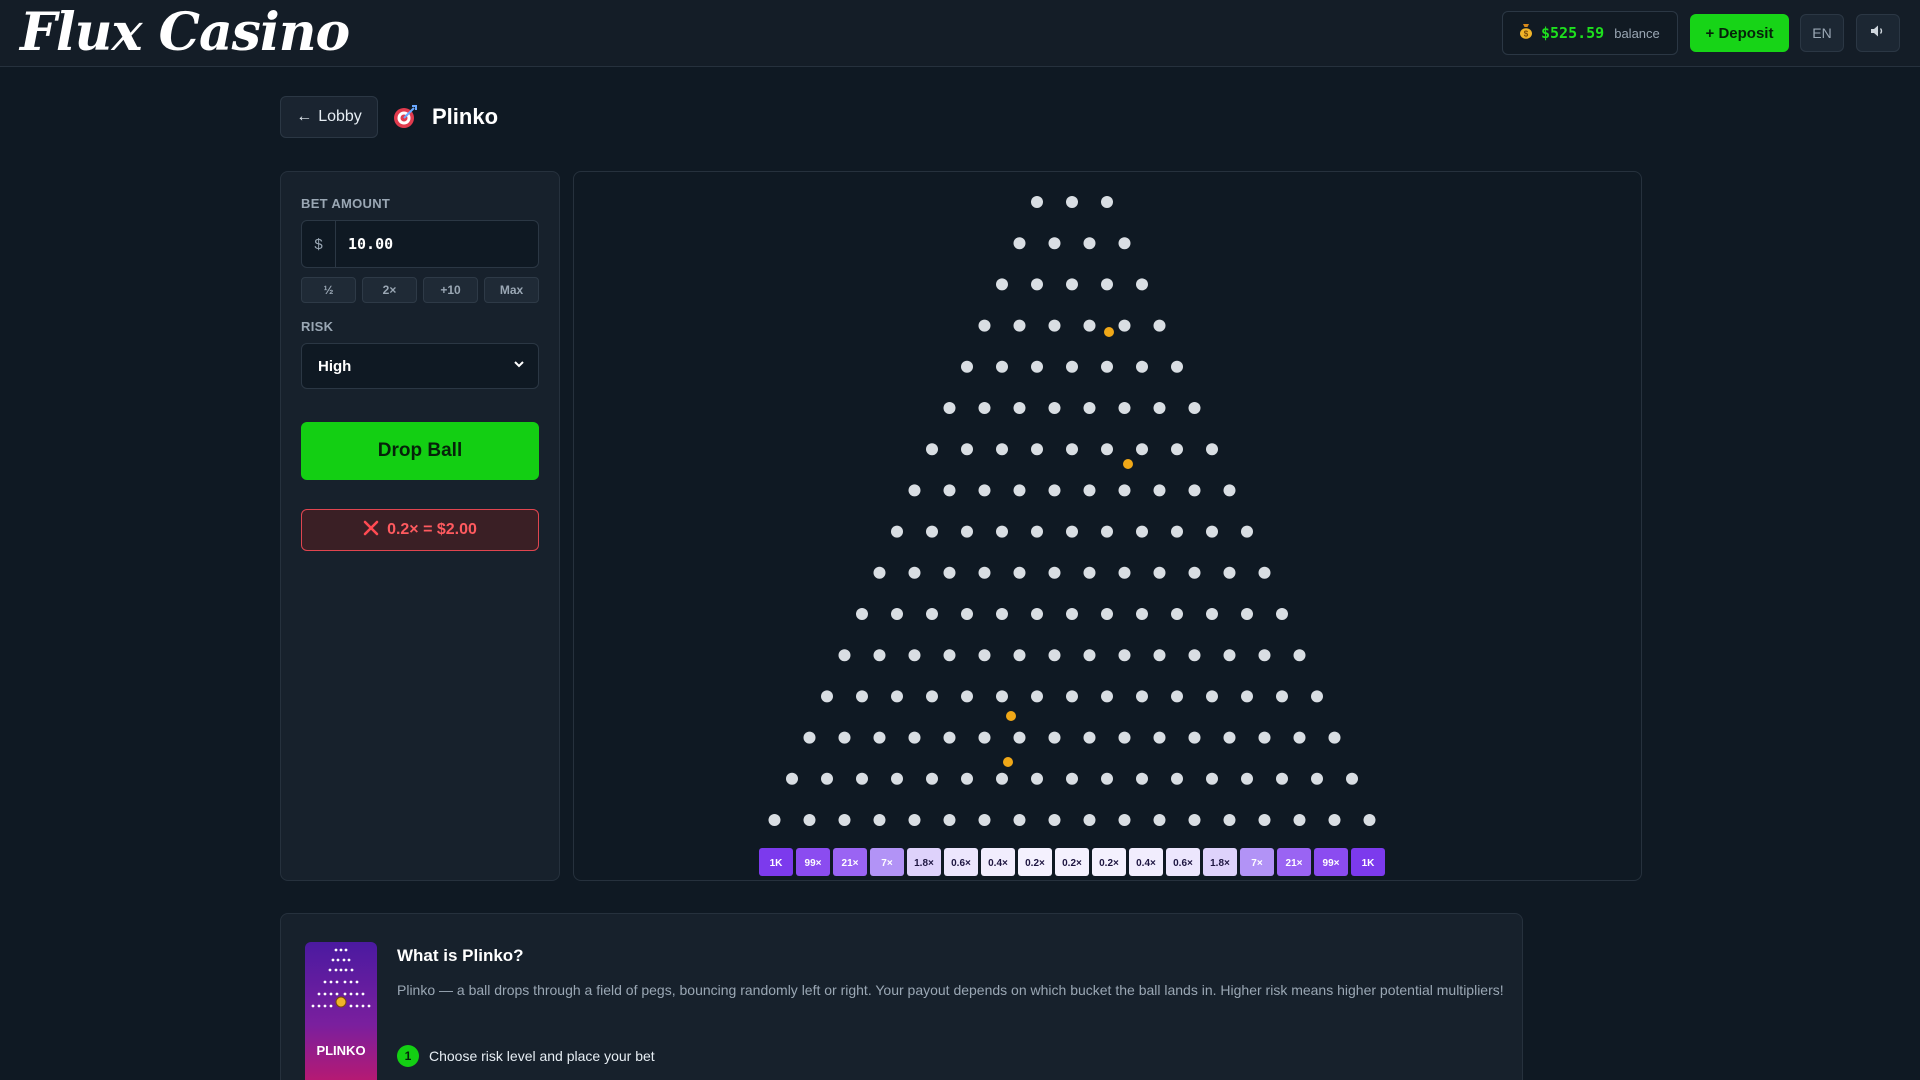 Image resolution: width=1920 pixels, height=1080 pixels. Describe the element at coordinates (437, 244) in the screenshot. I see `bet-amount-input` at that location.